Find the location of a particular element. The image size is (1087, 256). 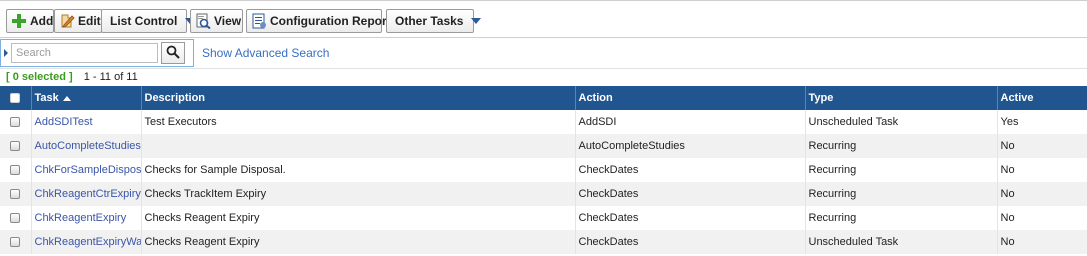

selection-status: [ 0 selected ] 1 - 11 of 11 is located at coordinates (72, 78).